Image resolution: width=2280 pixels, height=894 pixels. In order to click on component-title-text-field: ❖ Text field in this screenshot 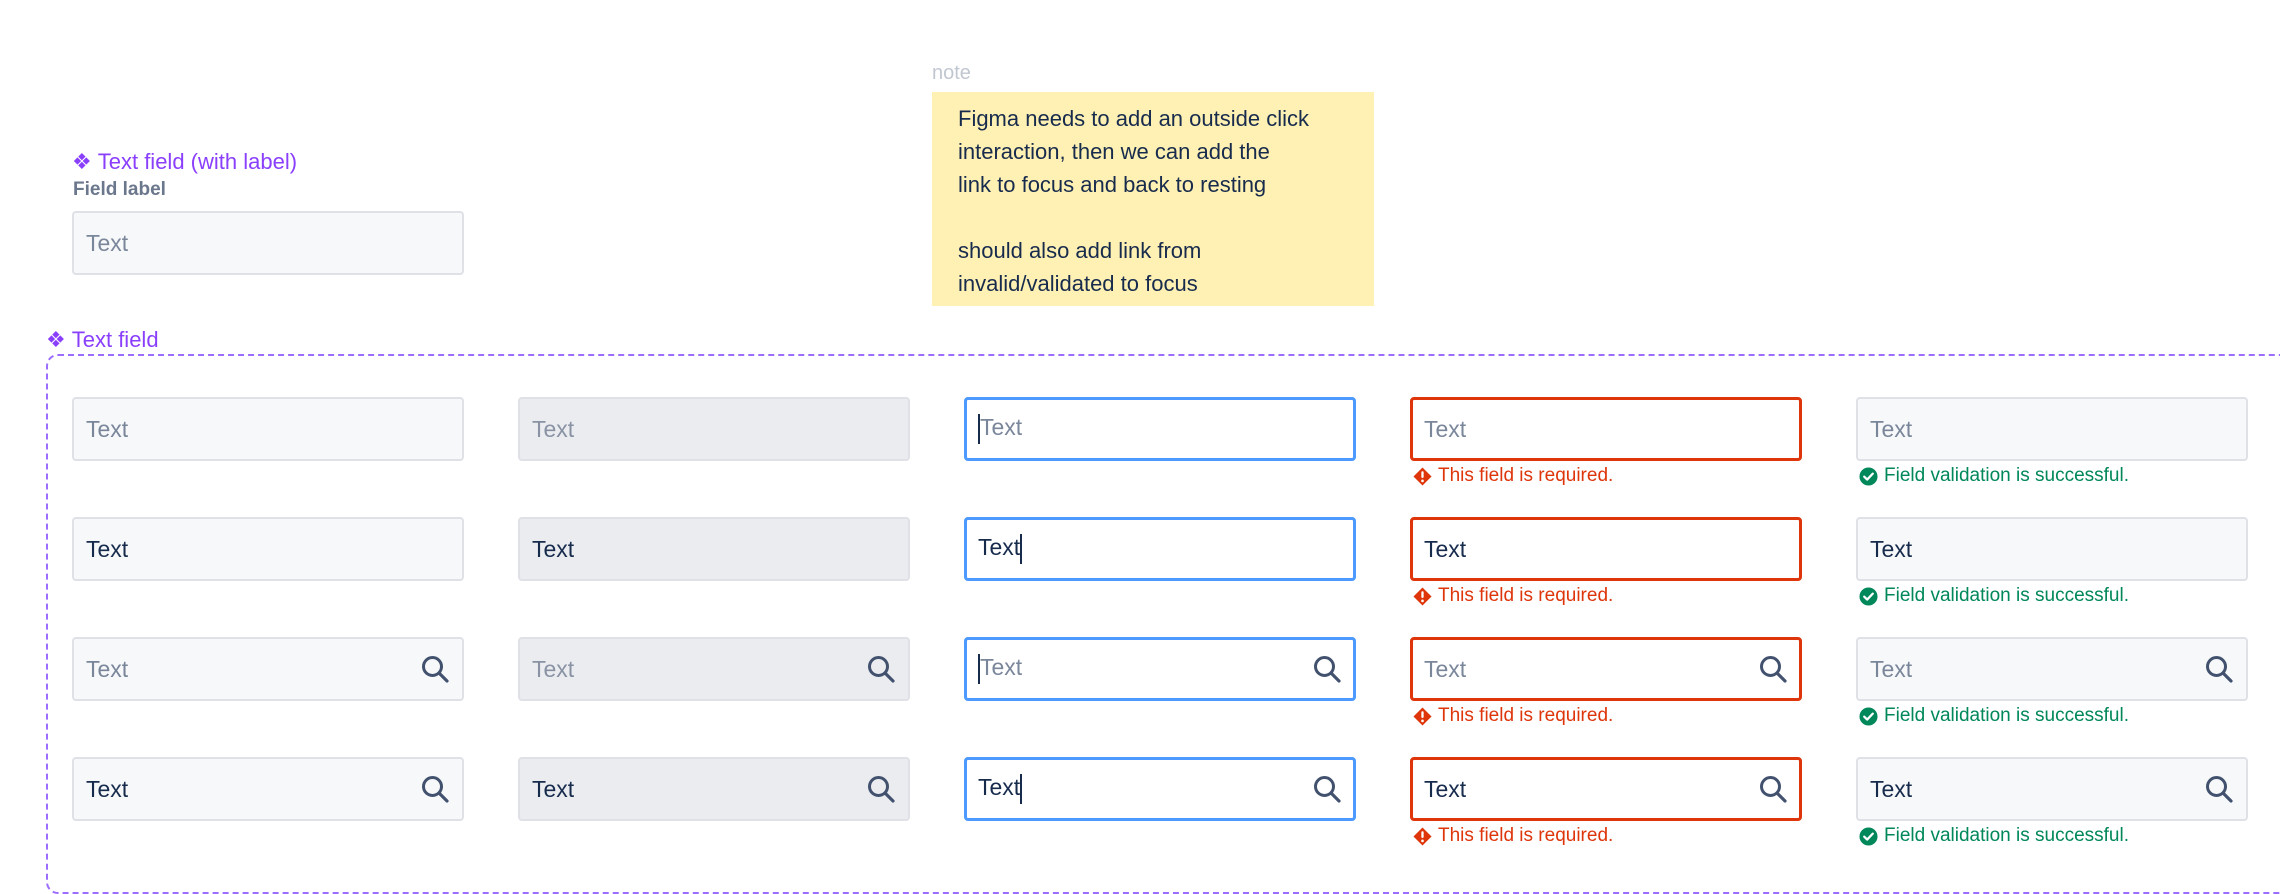, I will do `click(102, 340)`.